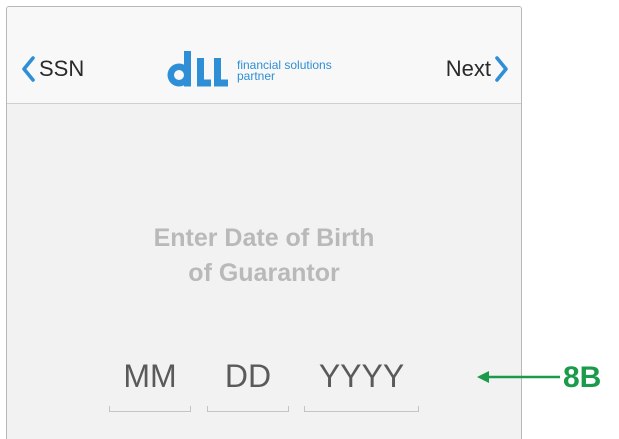  Describe the element at coordinates (264, 238) in the screenshot. I see `prompt-line-1: Enter Date of Birth` at that location.